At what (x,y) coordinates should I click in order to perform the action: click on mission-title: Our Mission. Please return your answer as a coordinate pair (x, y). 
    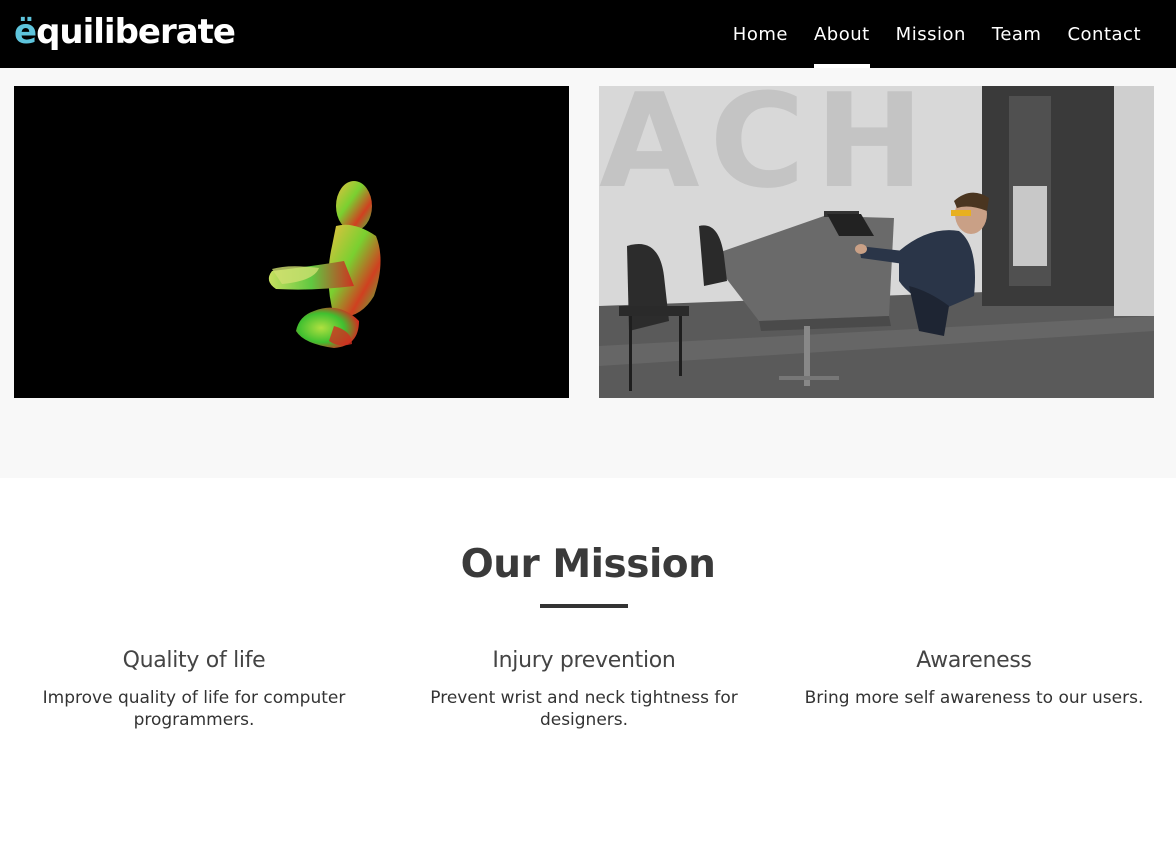
    Looking at the image, I should click on (588, 564).